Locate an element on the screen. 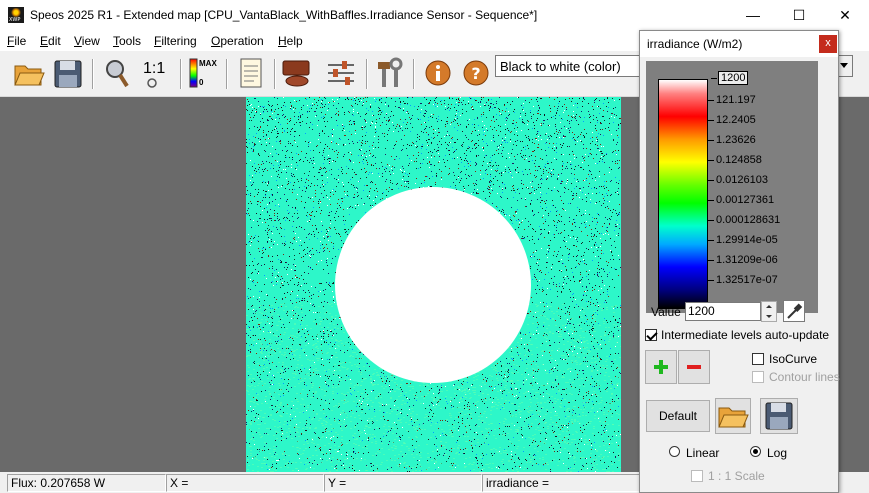 This screenshot has height=493, width=869. default-button: Default is located at coordinates (678, 416).